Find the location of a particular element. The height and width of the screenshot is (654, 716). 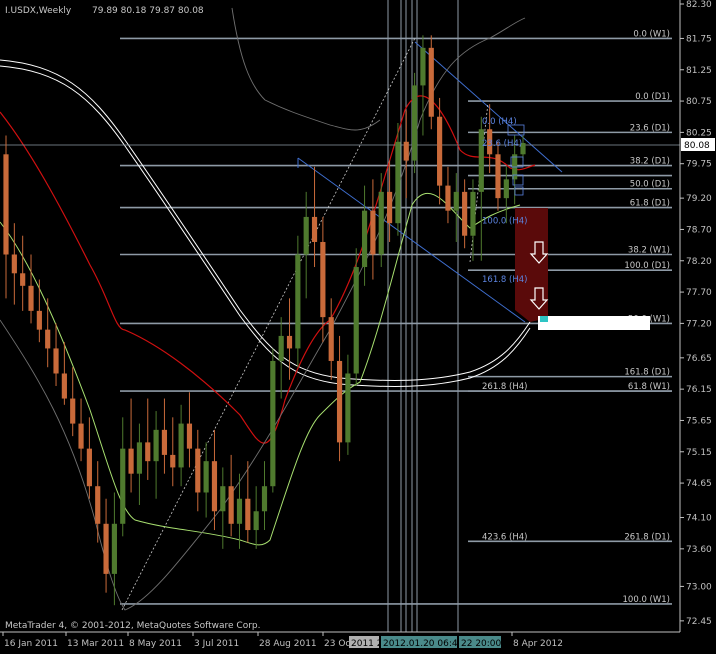

fib-level-label: 38.2 (D1) is located at coordinates (650, 162).